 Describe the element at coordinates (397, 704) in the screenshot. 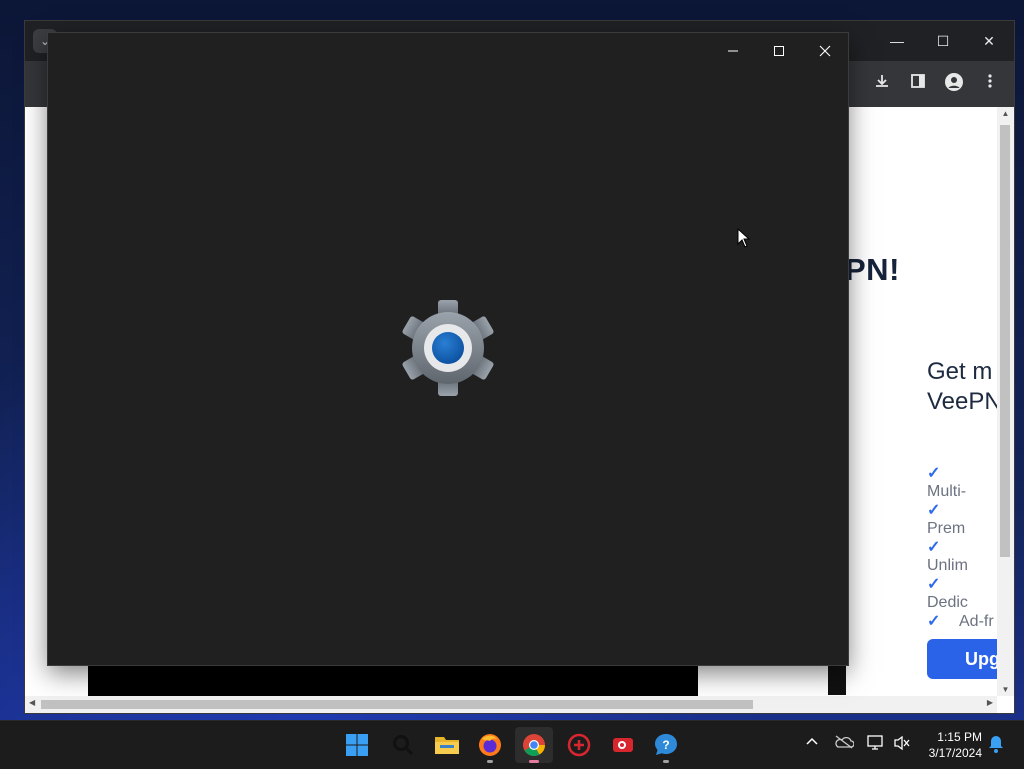

I see `horizontal-scroll-thumb` at that location.